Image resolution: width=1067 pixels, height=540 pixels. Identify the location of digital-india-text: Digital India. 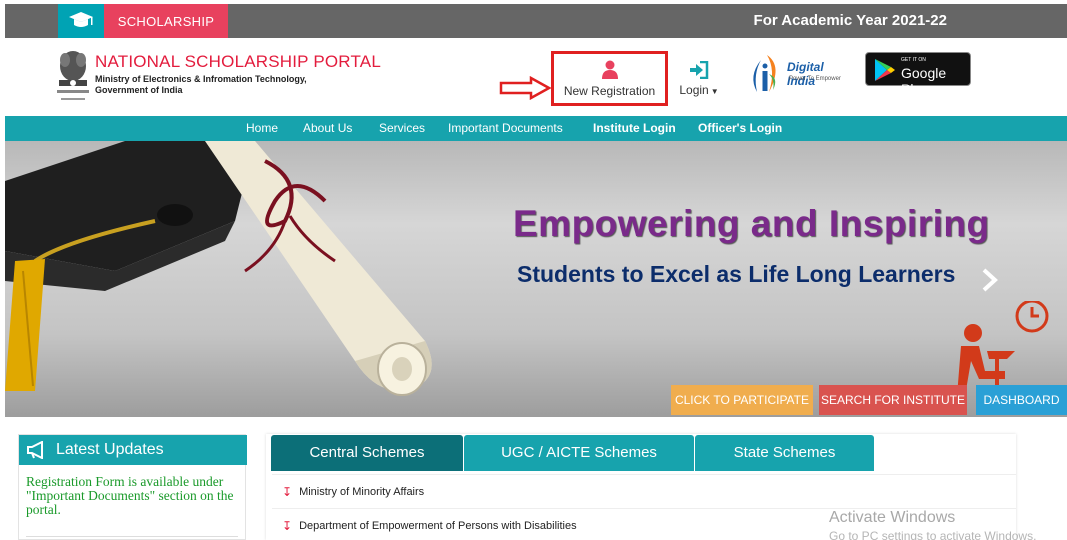
(805, 74).